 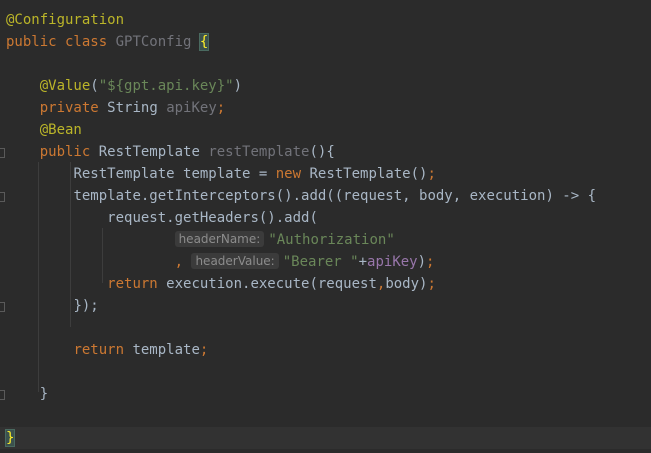 I want to click on code-line-16: return template;, so click(x=107, y=350).